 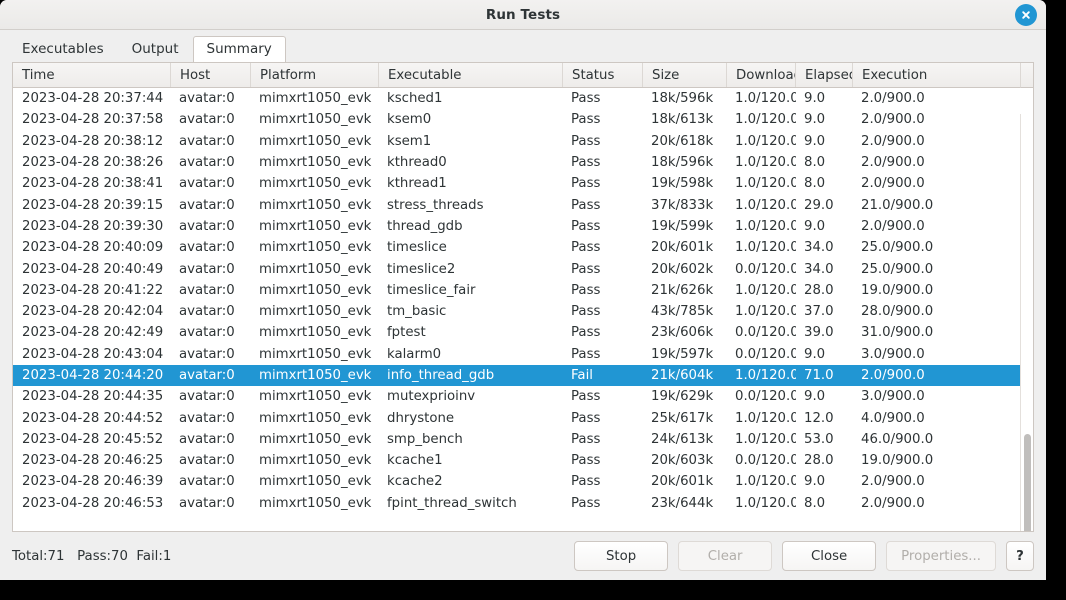 I want to click on tab-output: Output, so click(x=155, y=50).